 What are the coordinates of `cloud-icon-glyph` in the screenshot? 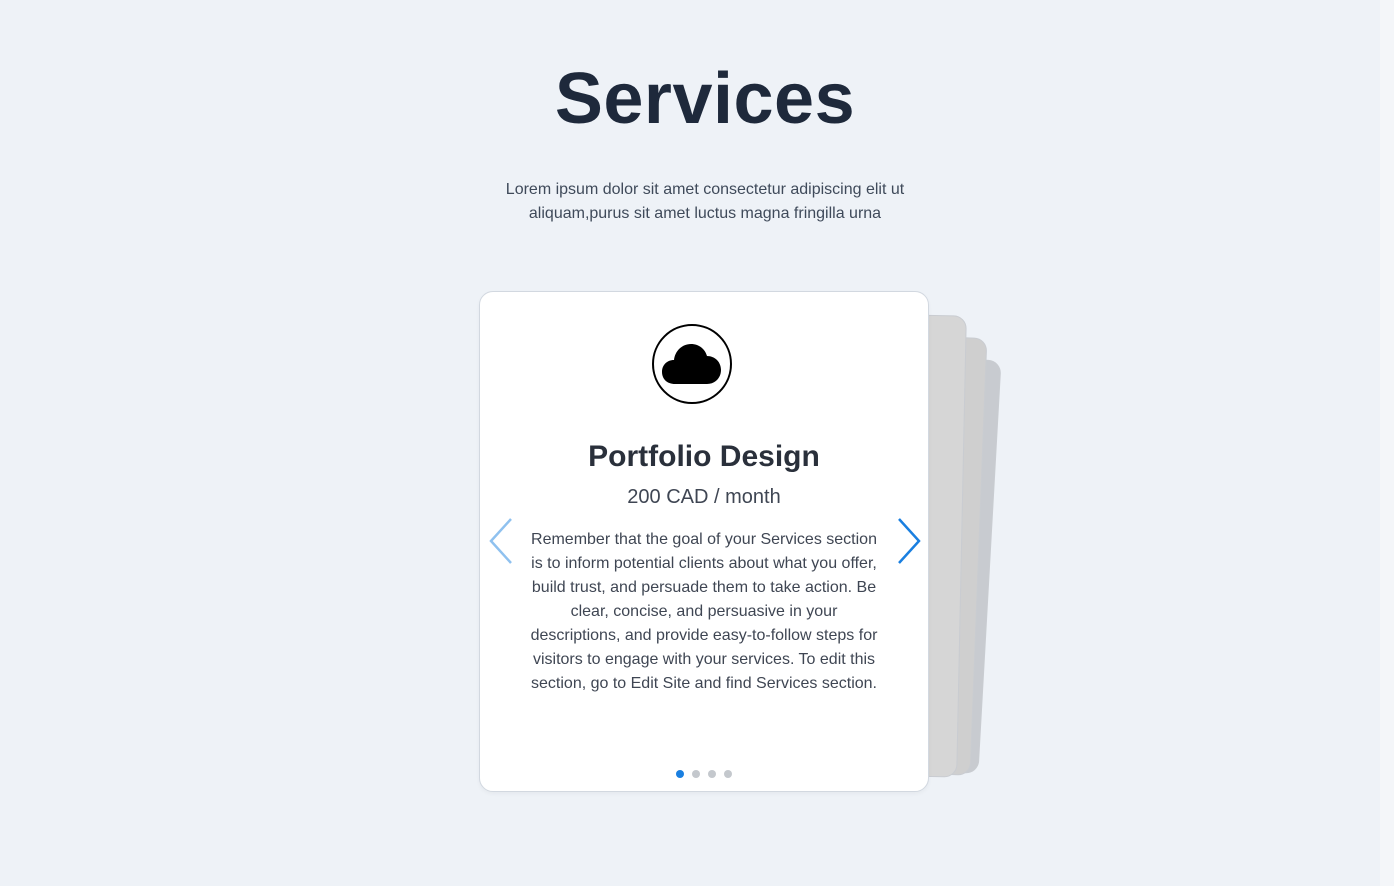 It's located at (691, 364).